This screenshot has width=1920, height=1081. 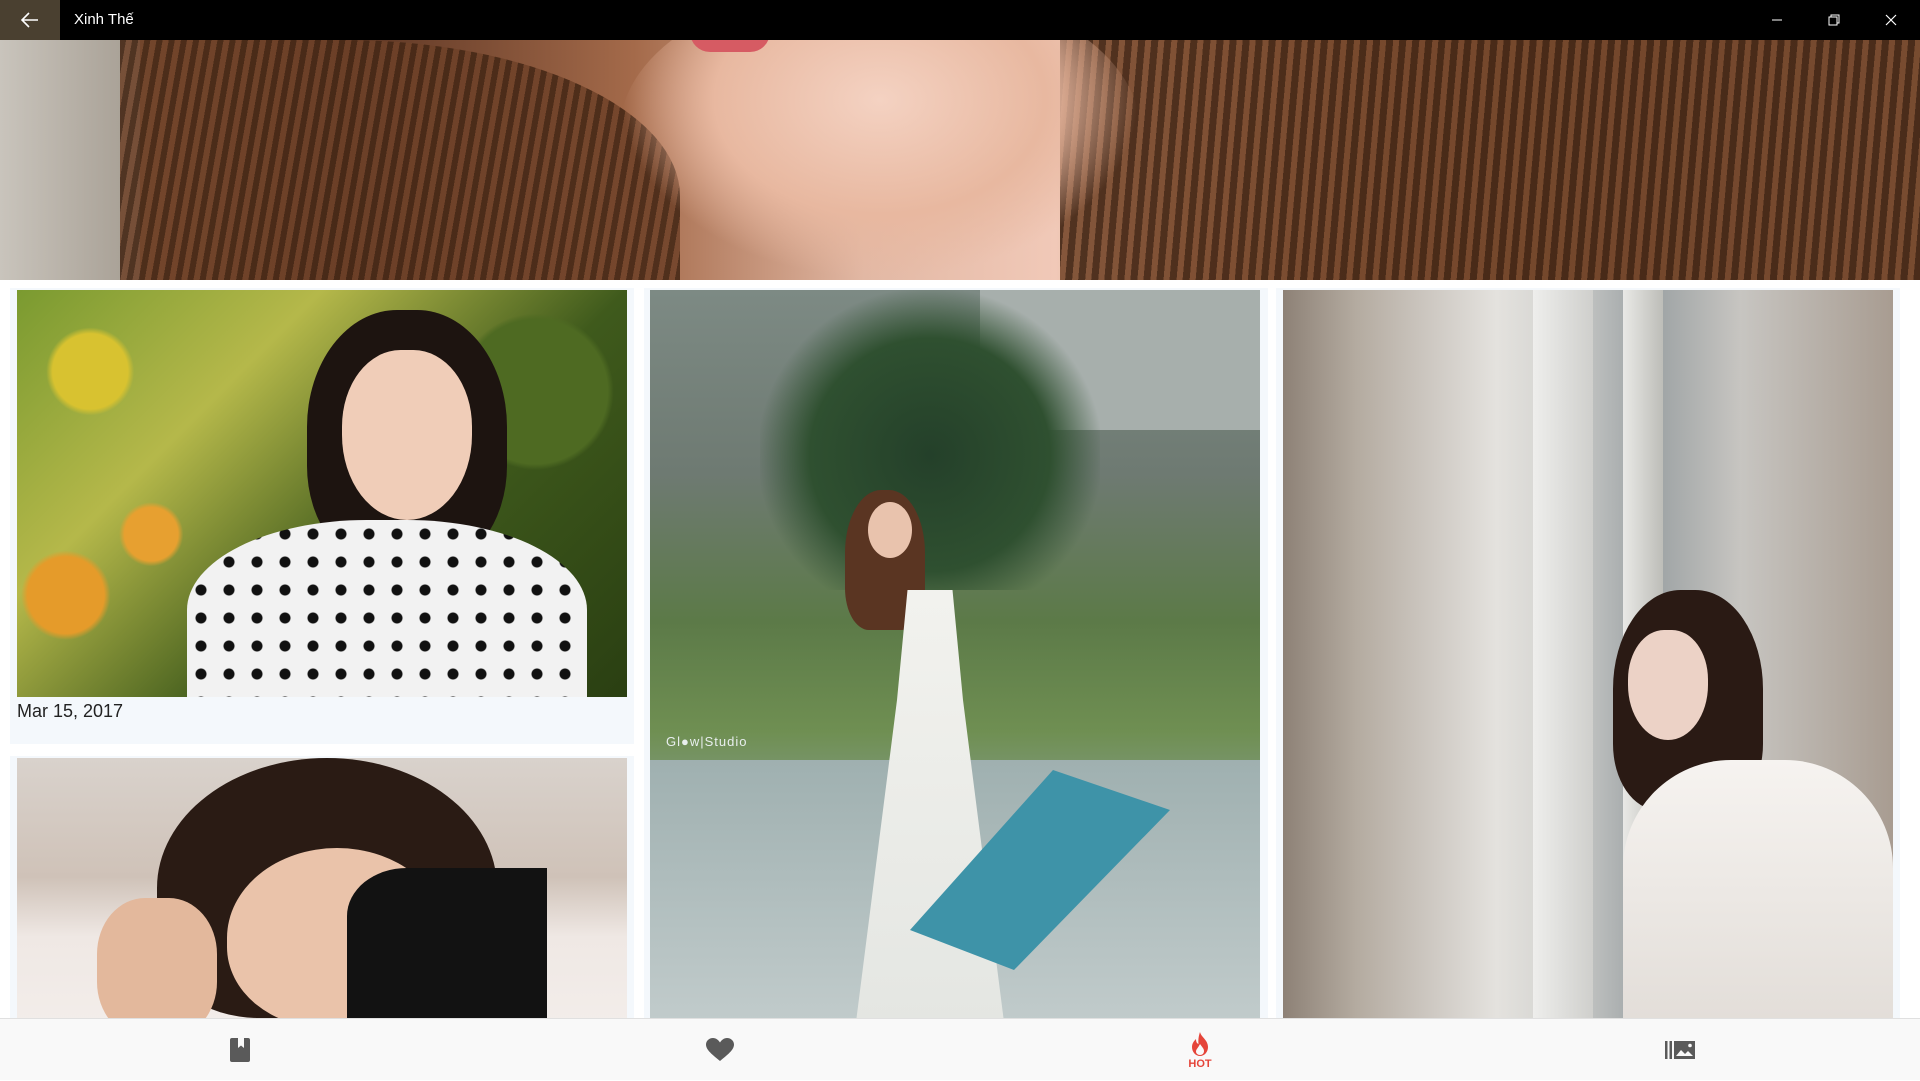 I want to click on nav-item-bookmarks, so click(x=240, y=1050).